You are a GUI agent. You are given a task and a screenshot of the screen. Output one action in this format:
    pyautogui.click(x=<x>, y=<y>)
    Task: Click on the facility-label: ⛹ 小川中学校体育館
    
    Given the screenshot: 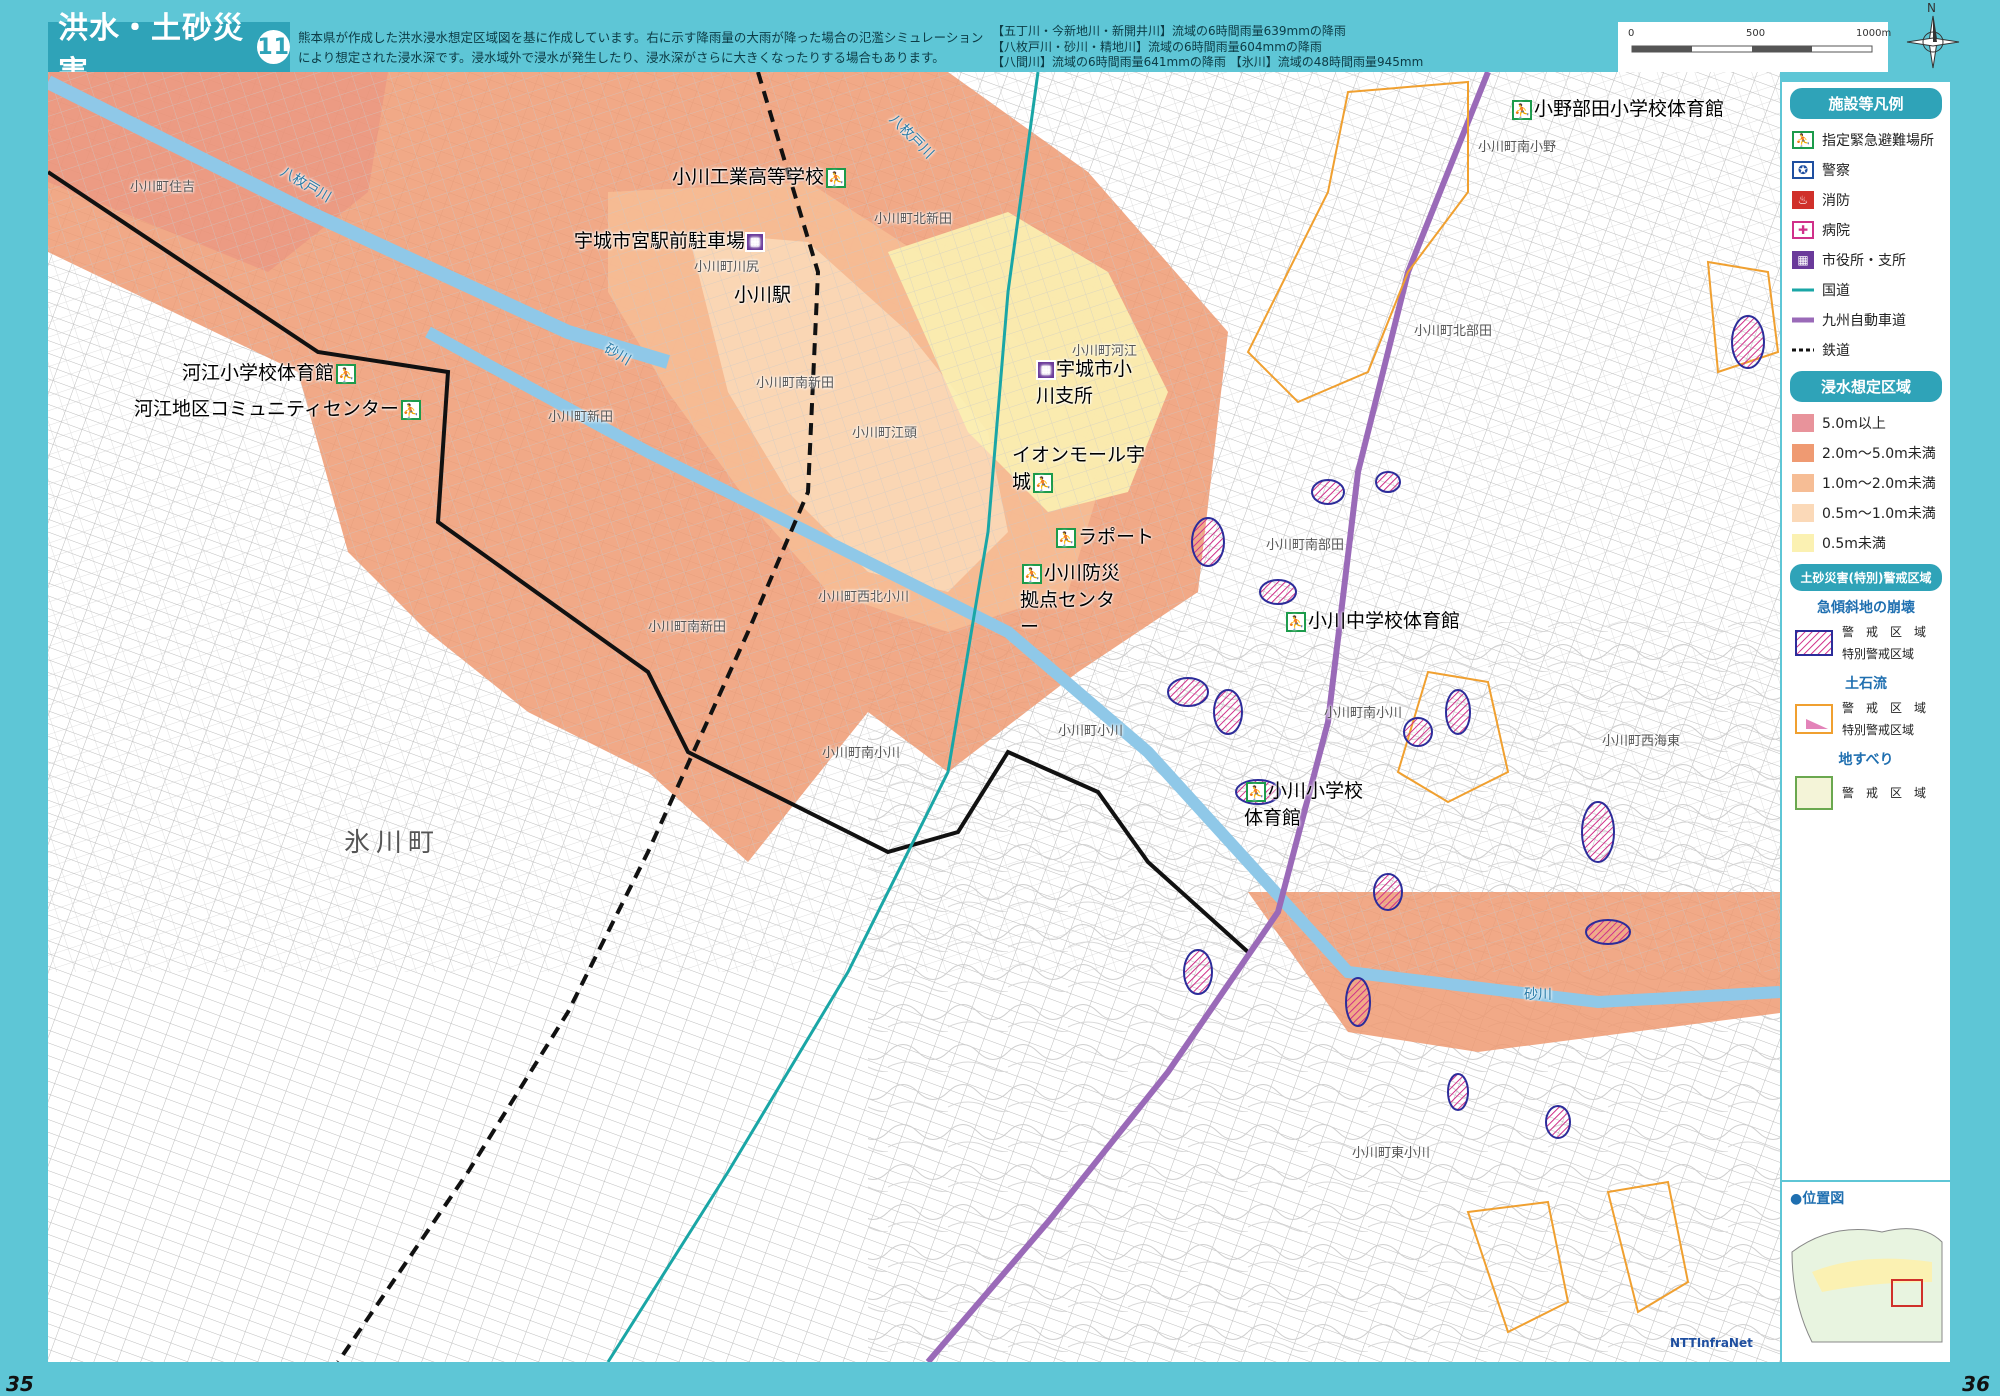 What is the action you would take?
    pyautogui.click(x=1372, y=619)
    